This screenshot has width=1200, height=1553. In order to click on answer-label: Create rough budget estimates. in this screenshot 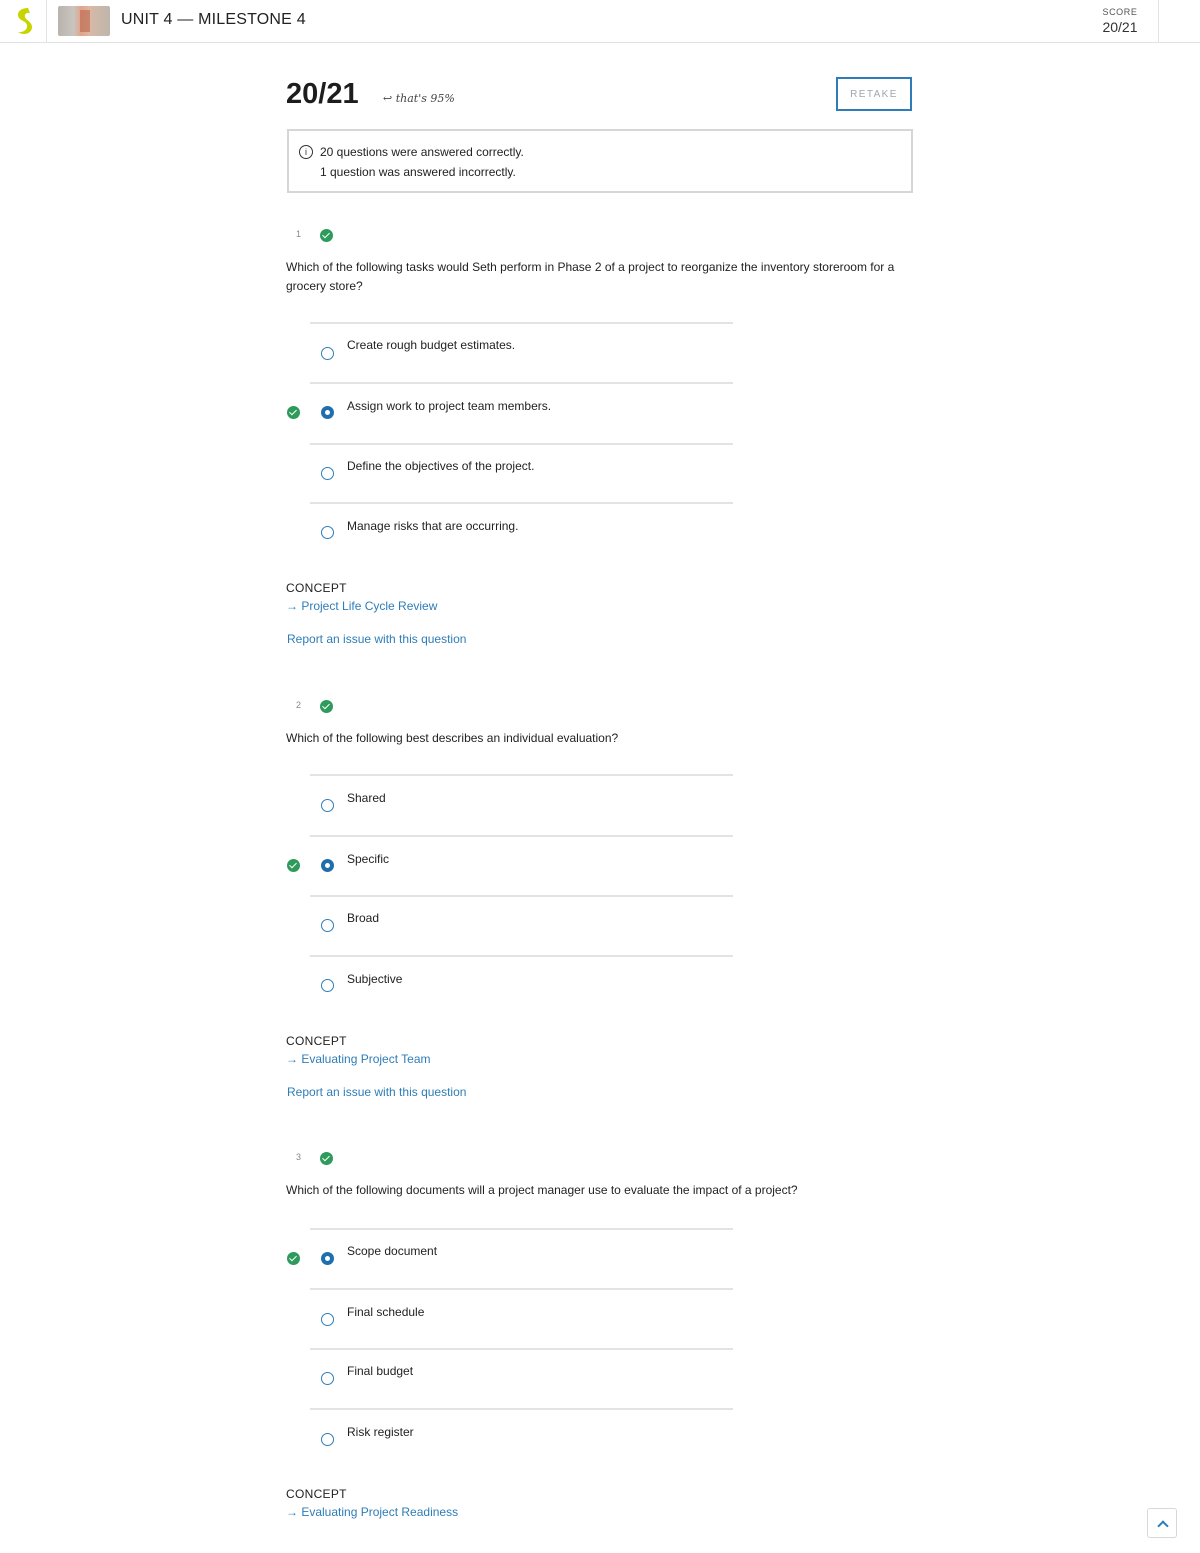, I will do `click(431, 345)`.